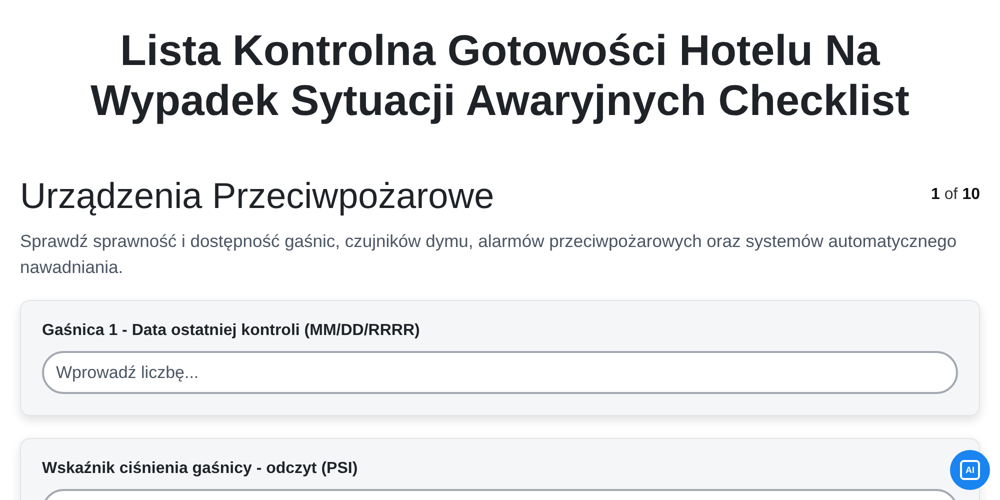 The width and height of the screenshot is (1000, 500). What do you see at coordinates (489, 254) in the screenshot?
I see `section-description: Sprawdź sprawność i dostępność gaśnic, czujników dymu, alarmów przeciwpożarowych oraz systemów automatycznego nawadniania.` at bounding box center [489, 254].